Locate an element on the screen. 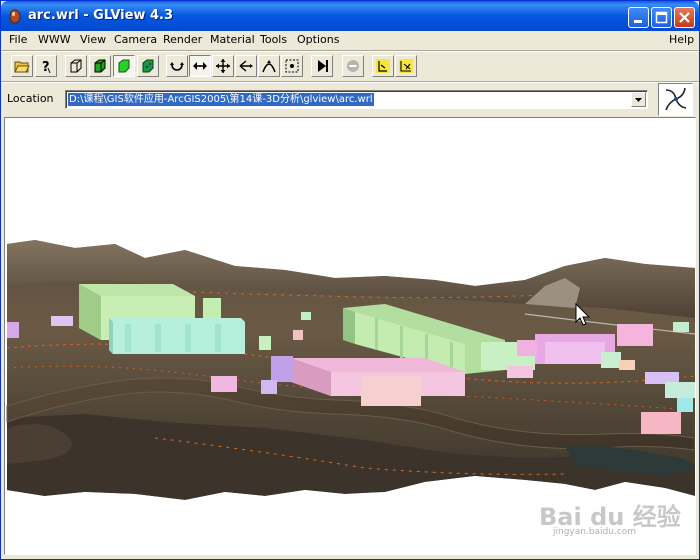 This screenshot has height=560, width=700. help-pointer-icon: ? is located at coordinates (46, 67).